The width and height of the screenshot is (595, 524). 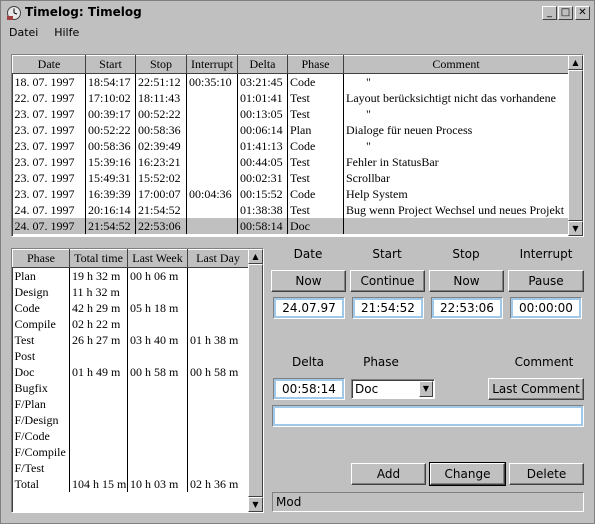 I want to click on table-row: Total 104 h 15 m 10 h 03 m 02 h 36 m, so click(x=130, y=484).